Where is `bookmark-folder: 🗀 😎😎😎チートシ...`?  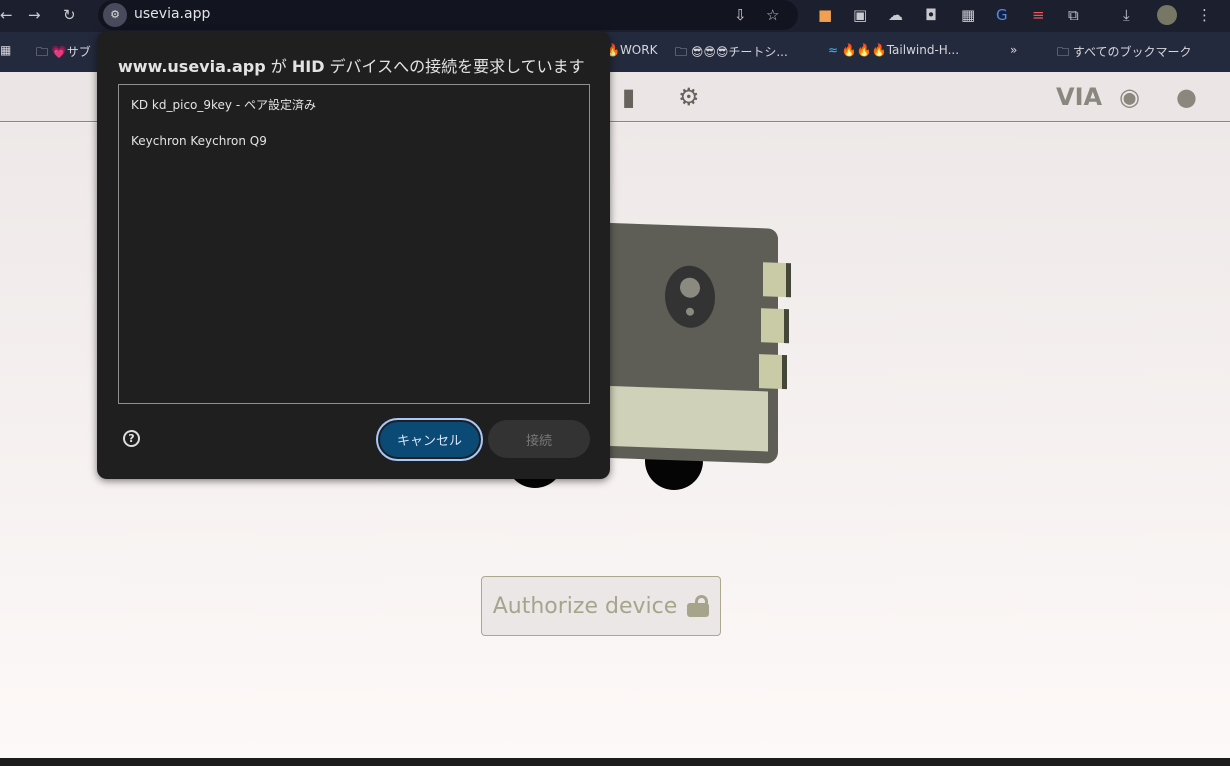
bookmark-folder: 🗀 😎😎😎チートシ... is located at coordinates (731, 53).